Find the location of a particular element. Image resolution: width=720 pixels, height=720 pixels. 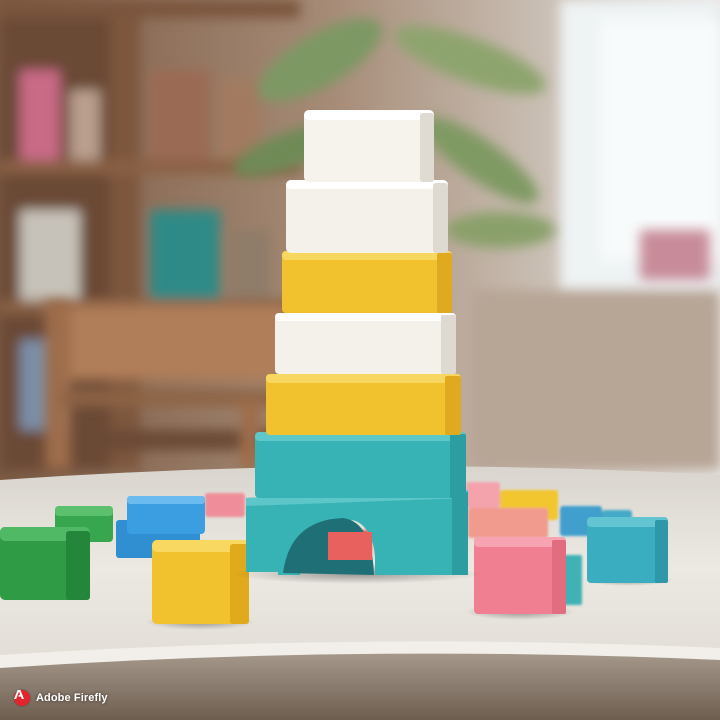

tower-white-block-mid is located at coordinates (365, 343).